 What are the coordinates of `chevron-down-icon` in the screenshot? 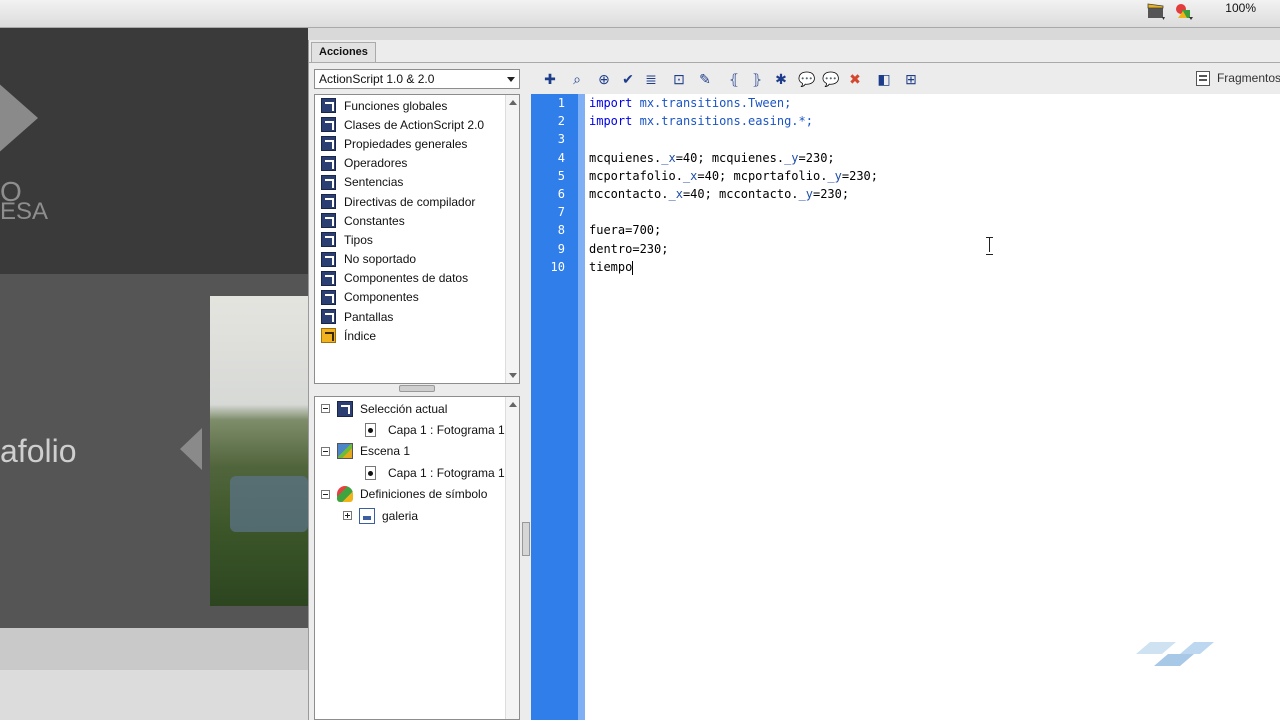 It's located at (511, 79).